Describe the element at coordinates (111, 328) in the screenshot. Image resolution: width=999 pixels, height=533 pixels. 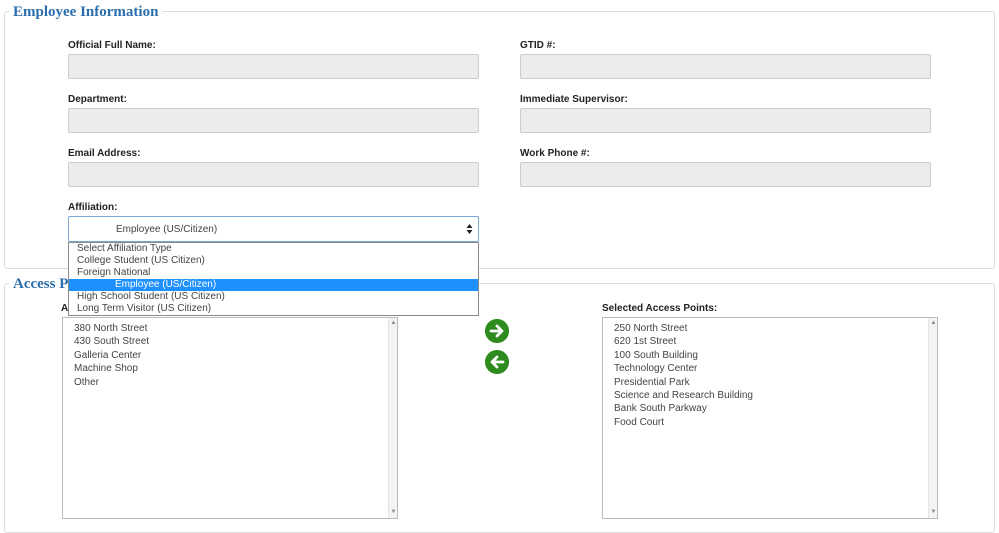
I see `list-item: 380 North Street` at that location.